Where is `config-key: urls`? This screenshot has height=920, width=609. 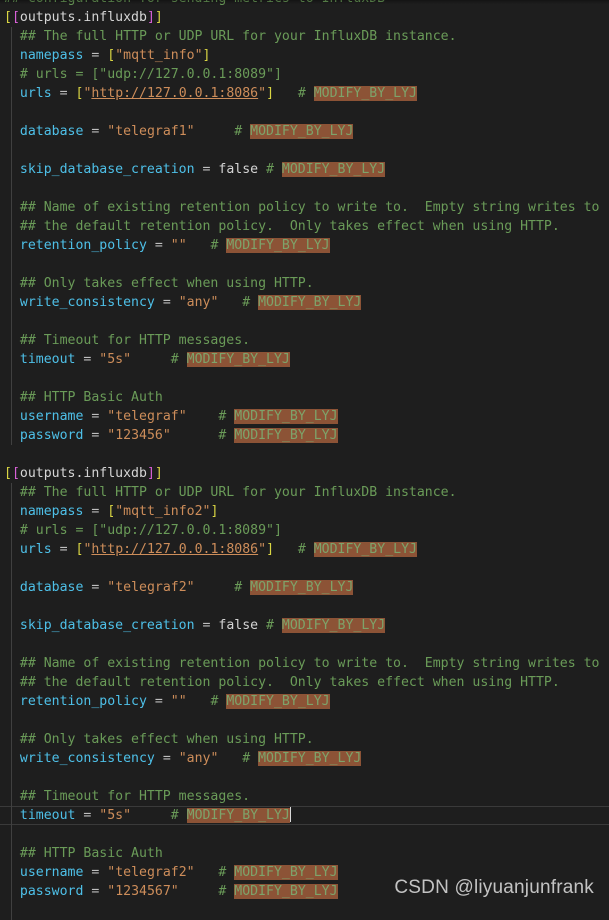
config-key: urls is located at coordinates (35, 549).